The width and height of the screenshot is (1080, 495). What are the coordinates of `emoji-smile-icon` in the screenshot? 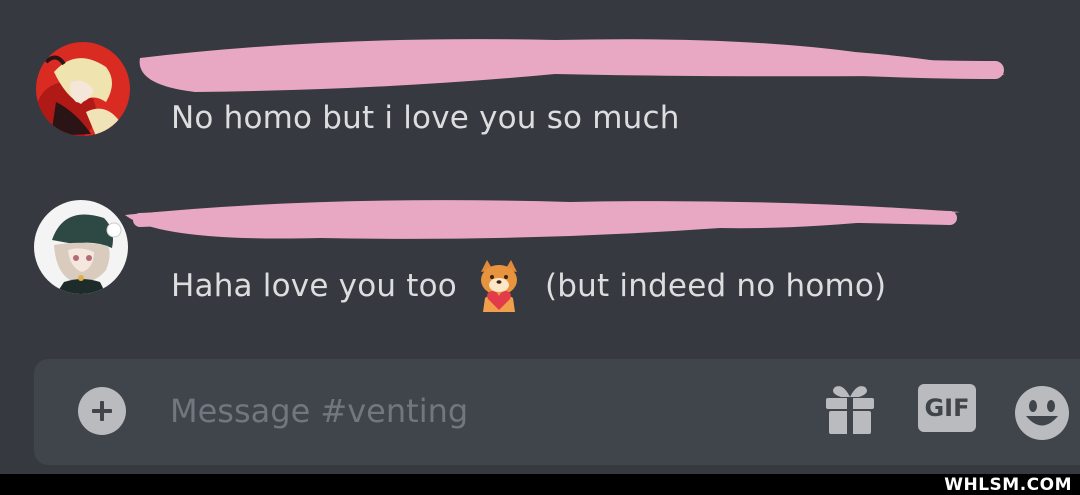 It's located at (1042, 413).